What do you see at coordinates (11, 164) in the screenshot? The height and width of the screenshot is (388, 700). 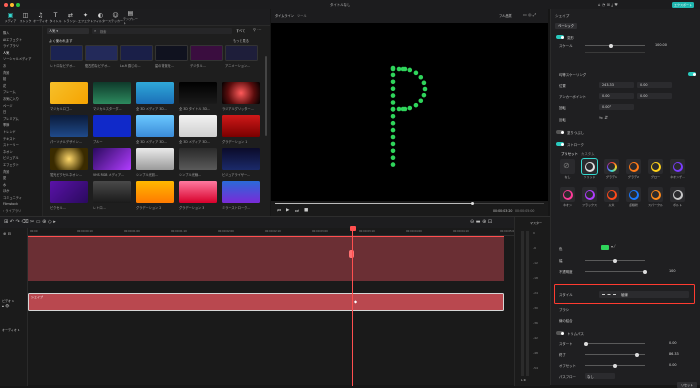 I see `sidebar-item: エフェクト` at bounding box center [11, 164].